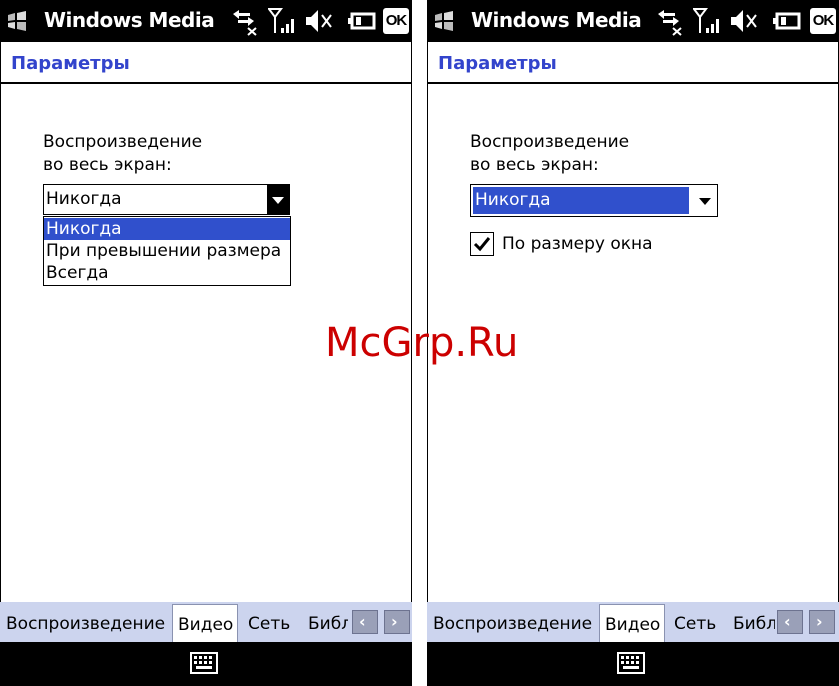  I want to click on checkmark-icon, so click(482, 244).